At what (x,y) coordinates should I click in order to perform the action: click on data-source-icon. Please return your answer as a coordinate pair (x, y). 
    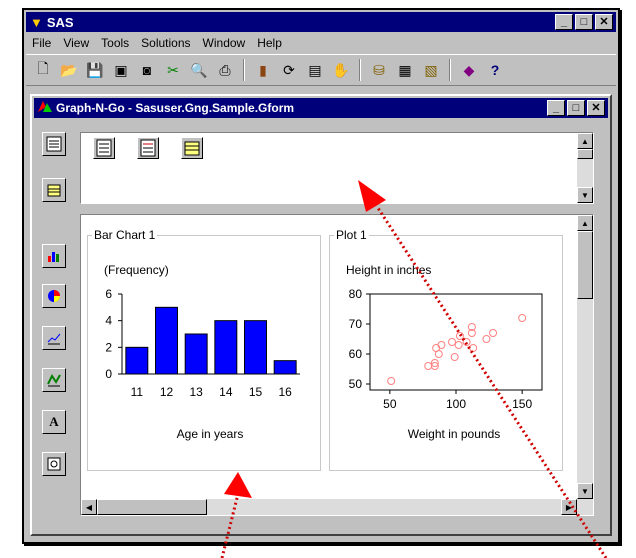
    Looking at the image, I should click on (54, 190).